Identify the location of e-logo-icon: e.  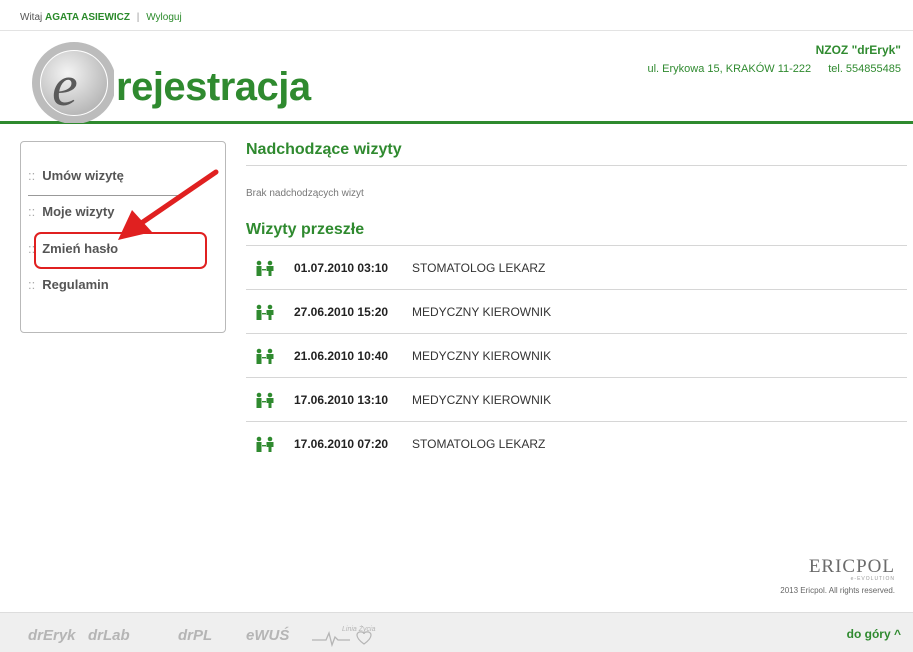
(73, 82).